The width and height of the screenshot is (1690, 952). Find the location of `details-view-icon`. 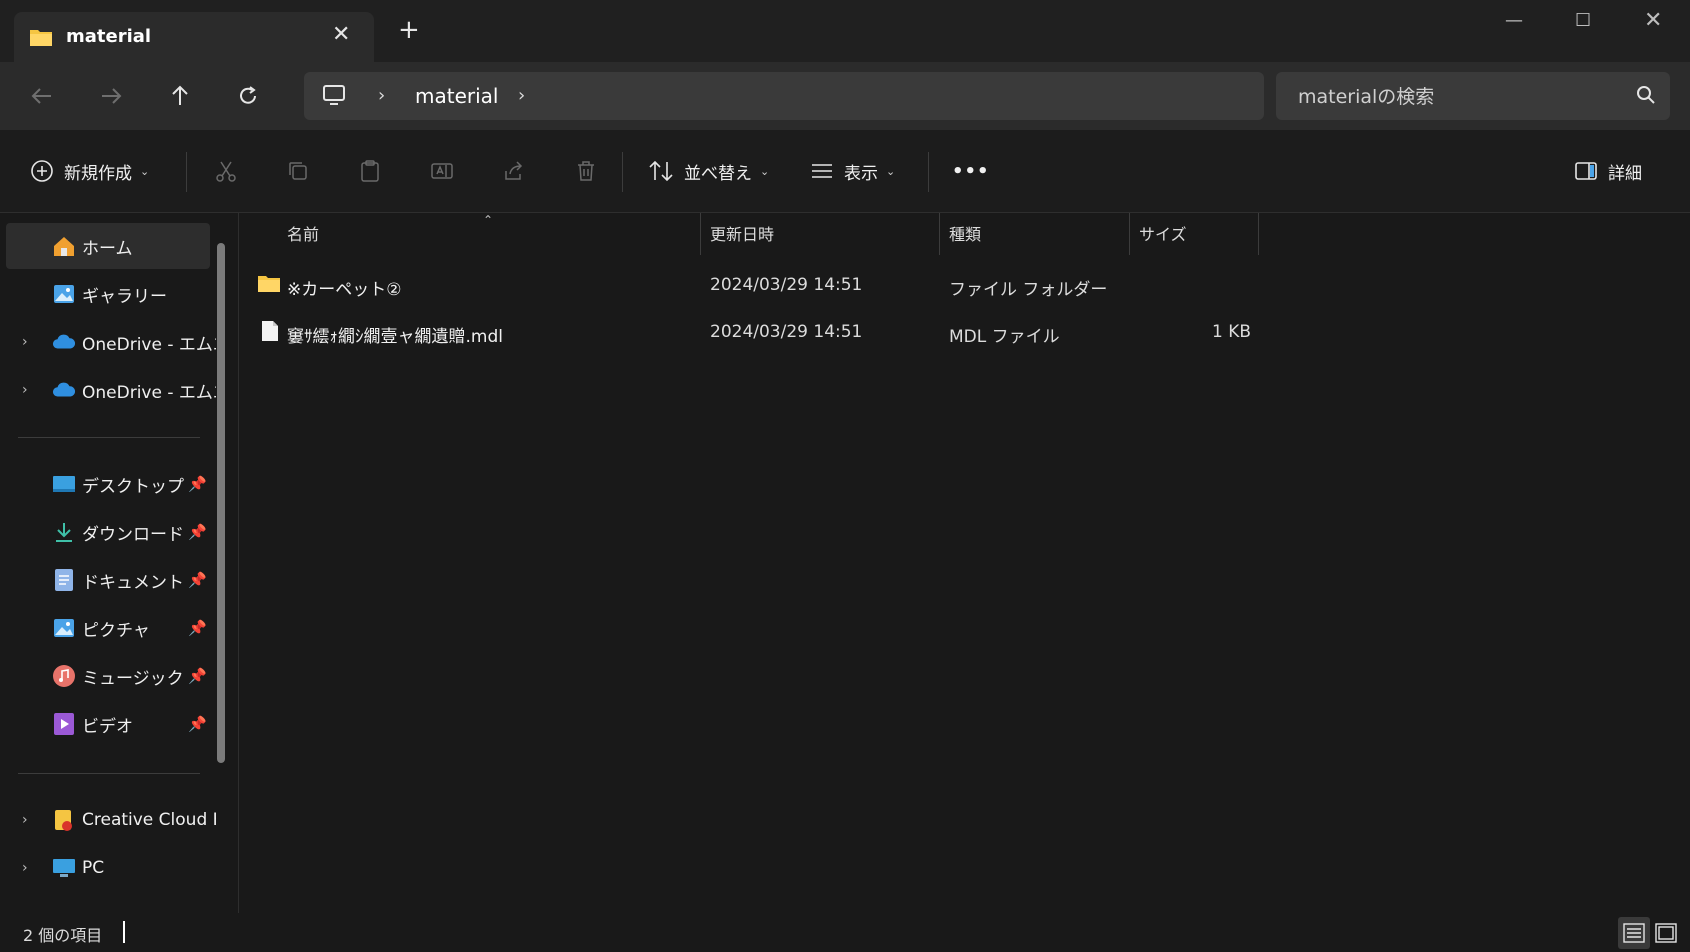

details-view-icon is located at coordinates (1634, 933).